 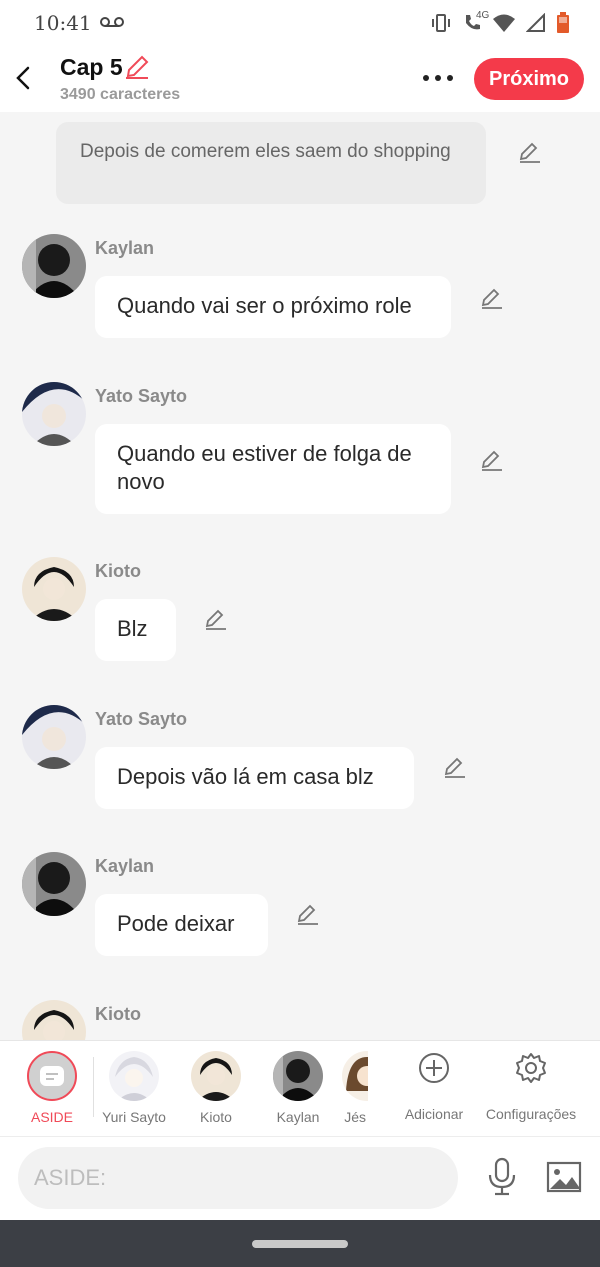 I want to click on chapter-title: Cap 5, so click(x=91, y=67).